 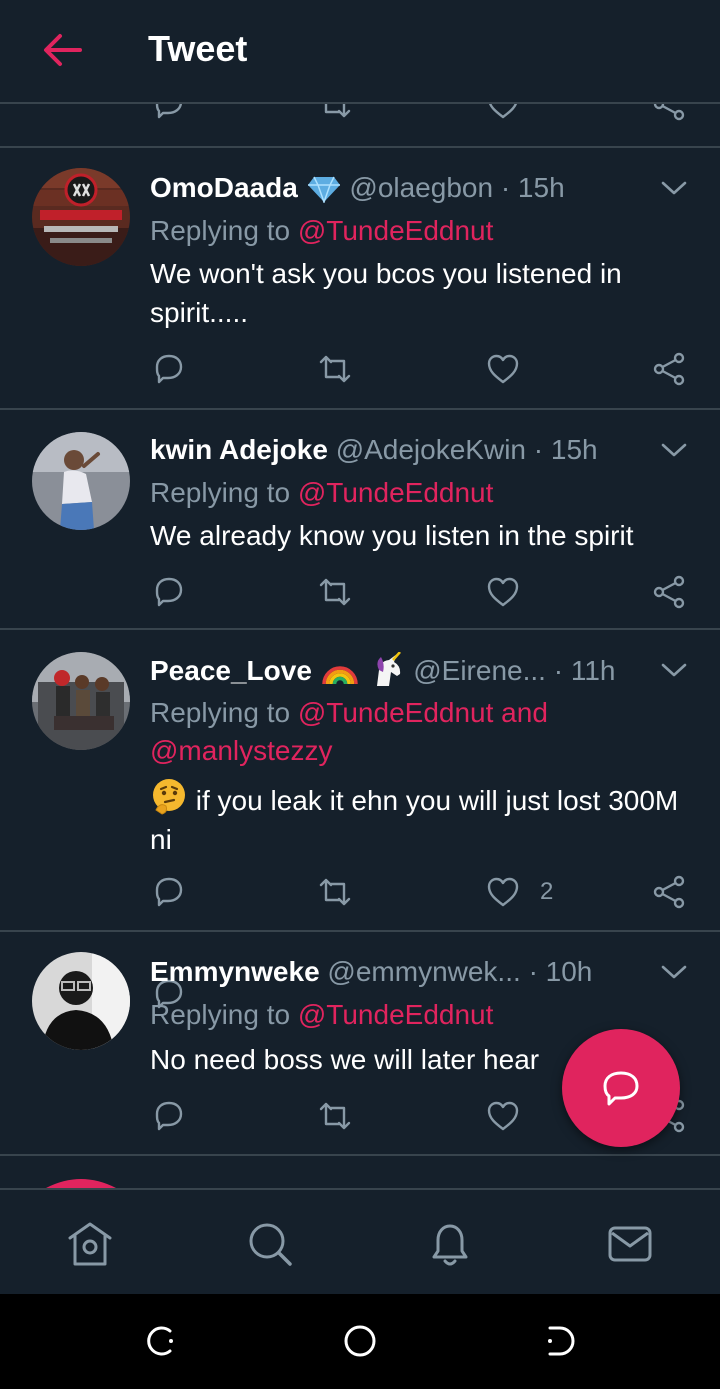 I want to click on tweet-header: OmoDaada @olaegbon · 15h, so click(x=405, y=188).